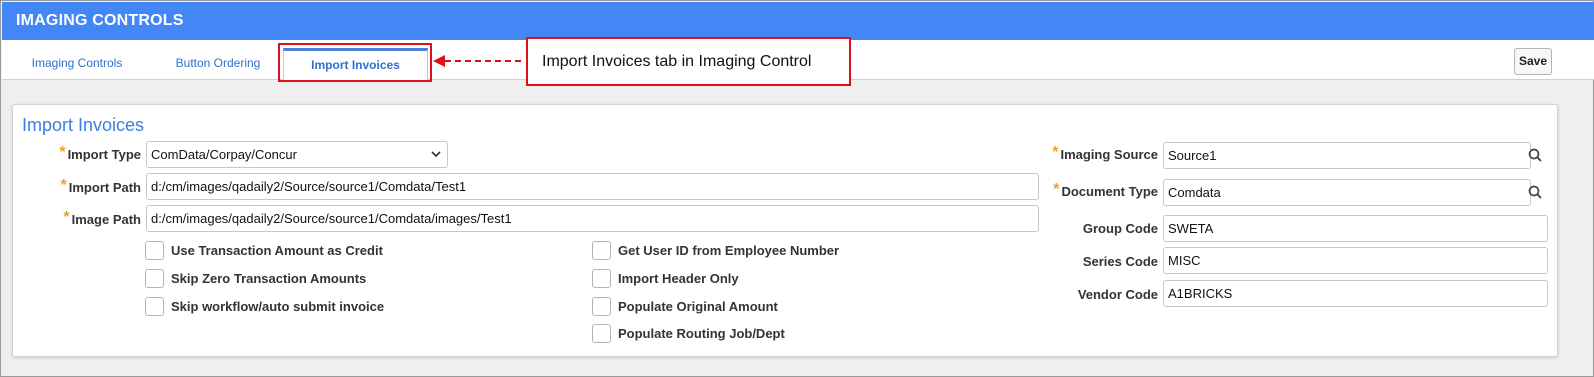 Image resolution: width=1594 pixels, height=377 pixels. What do you see at coordinates (1105, 190) in the screenshot?
I see `document-type-label: * Document Type` at bounding box center [1105, 190].